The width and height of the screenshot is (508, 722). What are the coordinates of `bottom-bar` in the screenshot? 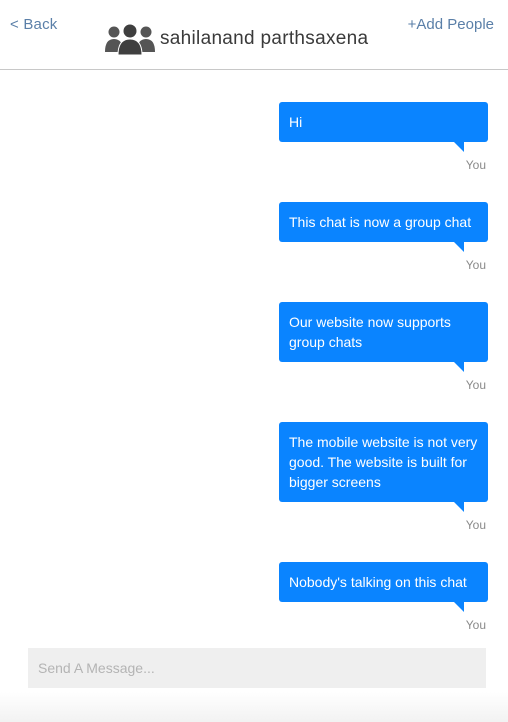 It's located at (254, 707).